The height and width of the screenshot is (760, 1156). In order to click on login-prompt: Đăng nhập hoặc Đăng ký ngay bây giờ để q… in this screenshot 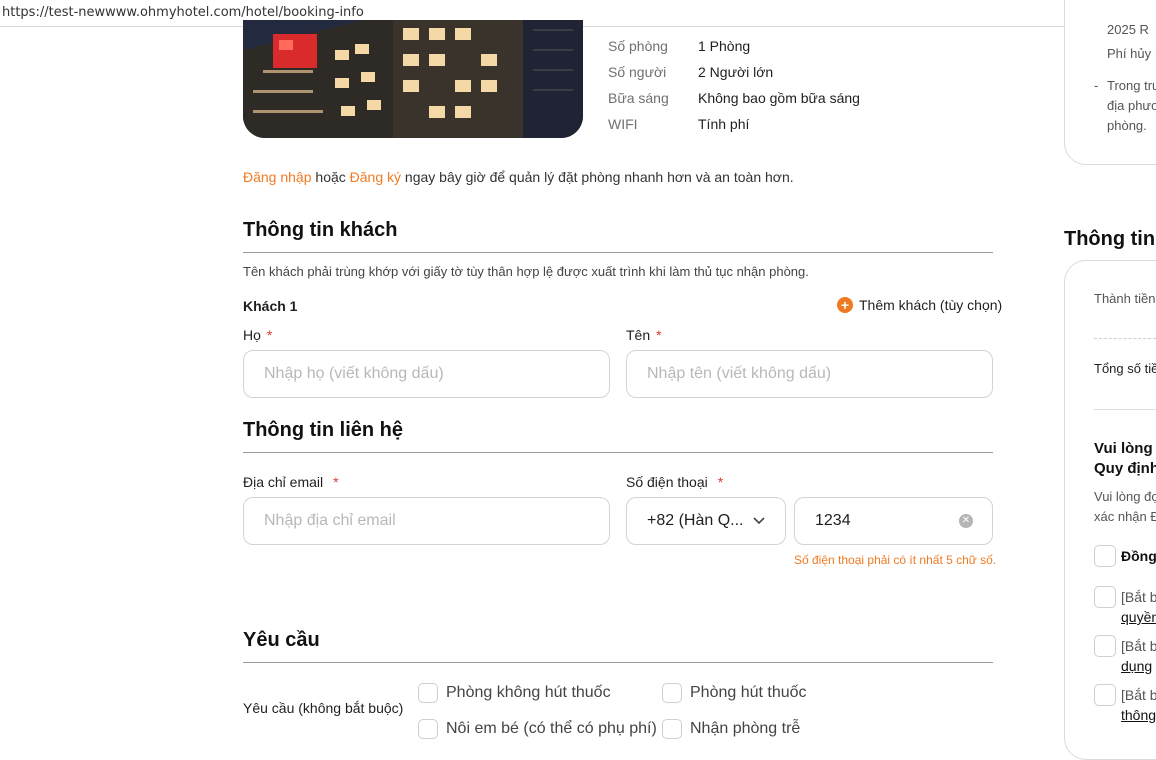, I will do `click(518, 177)`.